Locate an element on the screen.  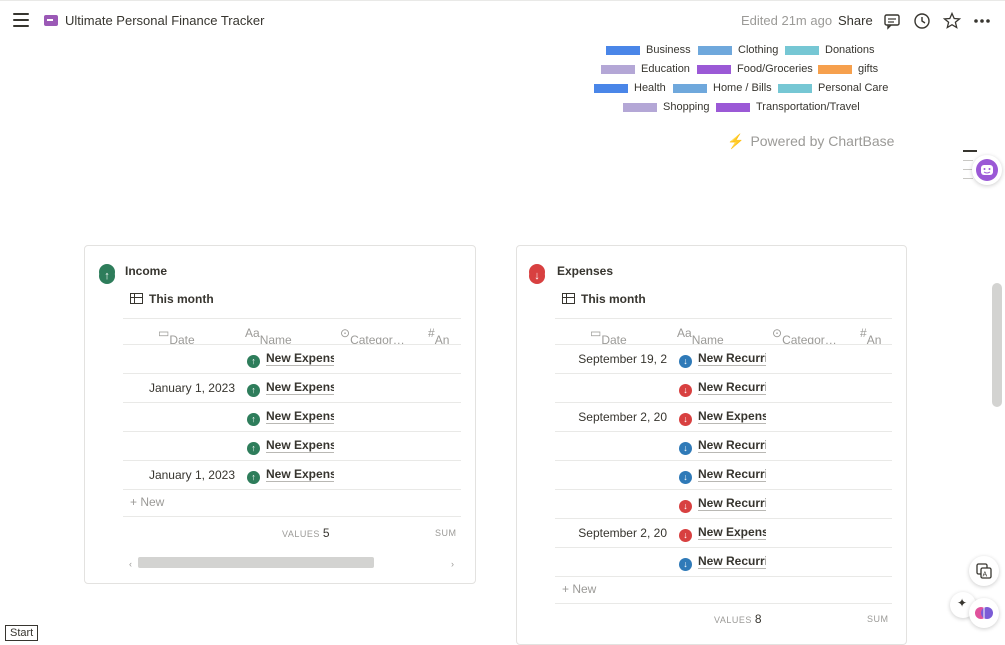
page-title: Ultimate Personal Finance Tracker is located at coordinates (164, 20).